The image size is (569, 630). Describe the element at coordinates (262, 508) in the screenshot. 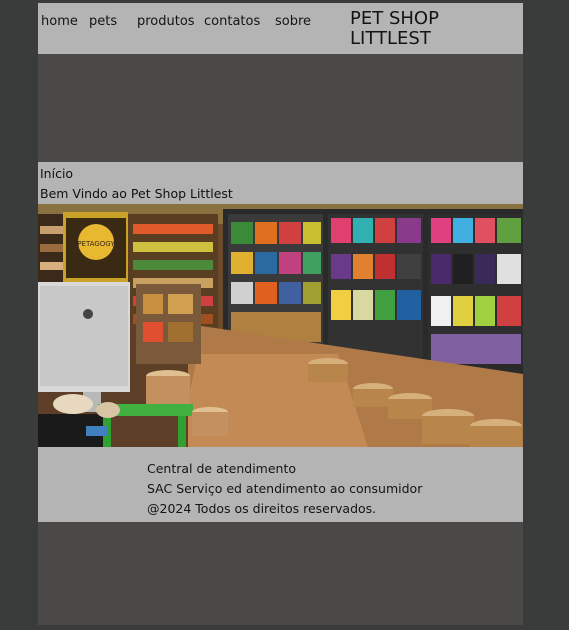

I see `footer-copyright: @2024 Todos os direitos reservados.` at that location.